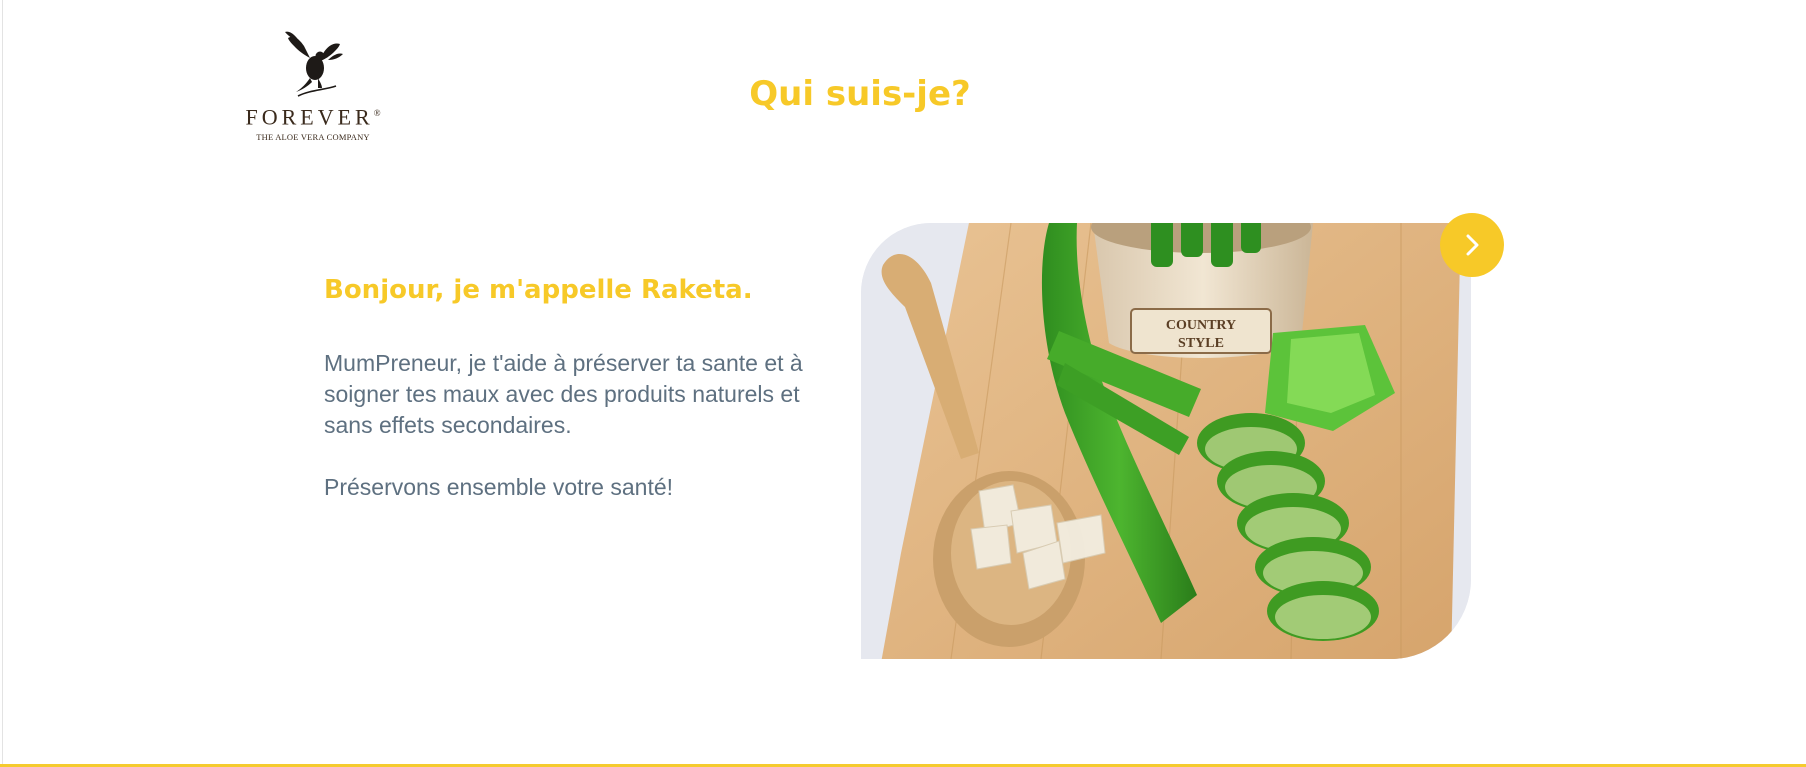  What do you see at coordinates (2, 383) in the screenshot?
I see `page-left-border` at bounding box center [2, 383].